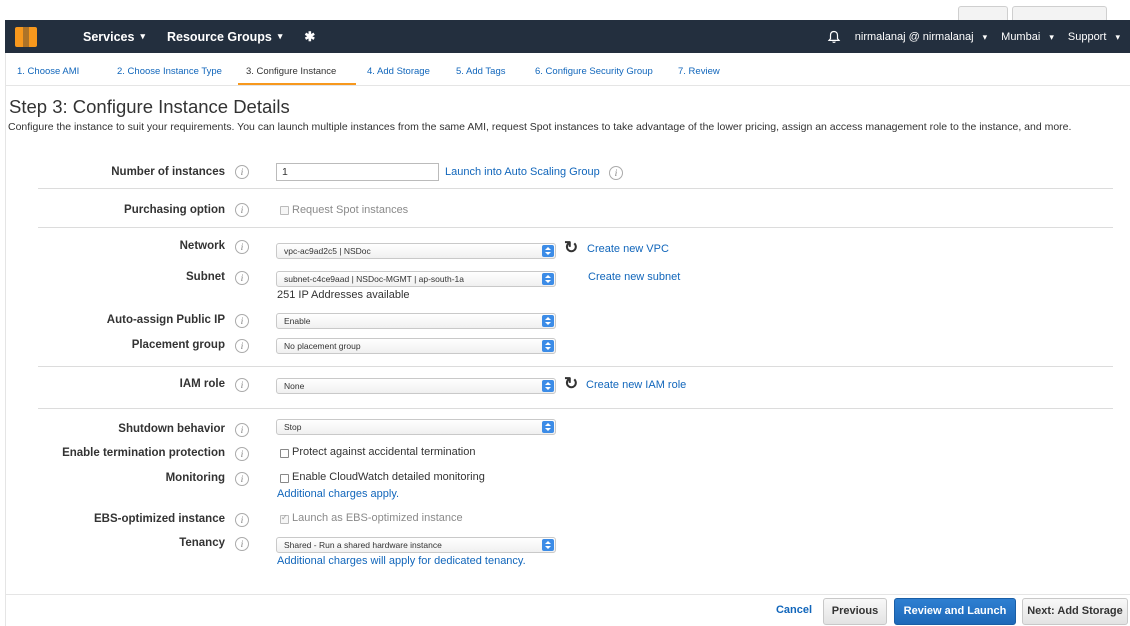 This screenshot has height=626, width=1130. I want to click on support-label: Support, so click(1087, 36).